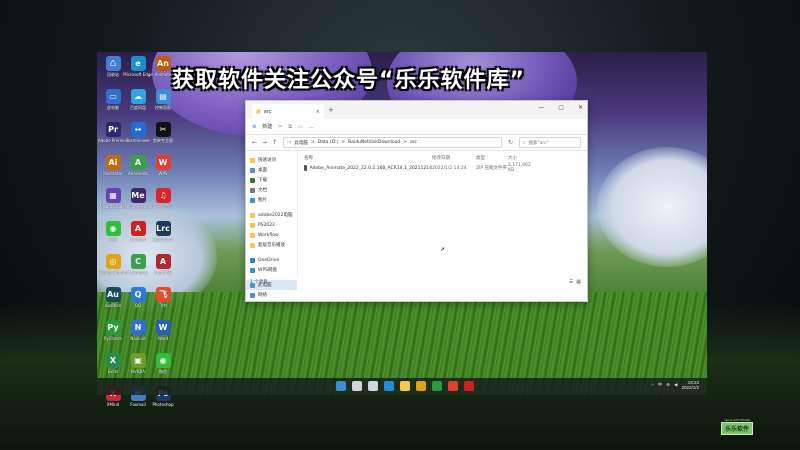 Image resolution: width=800 pixels, height=450 pixels. I want to click on nav-item: WPS网盘, so click(271, 270).